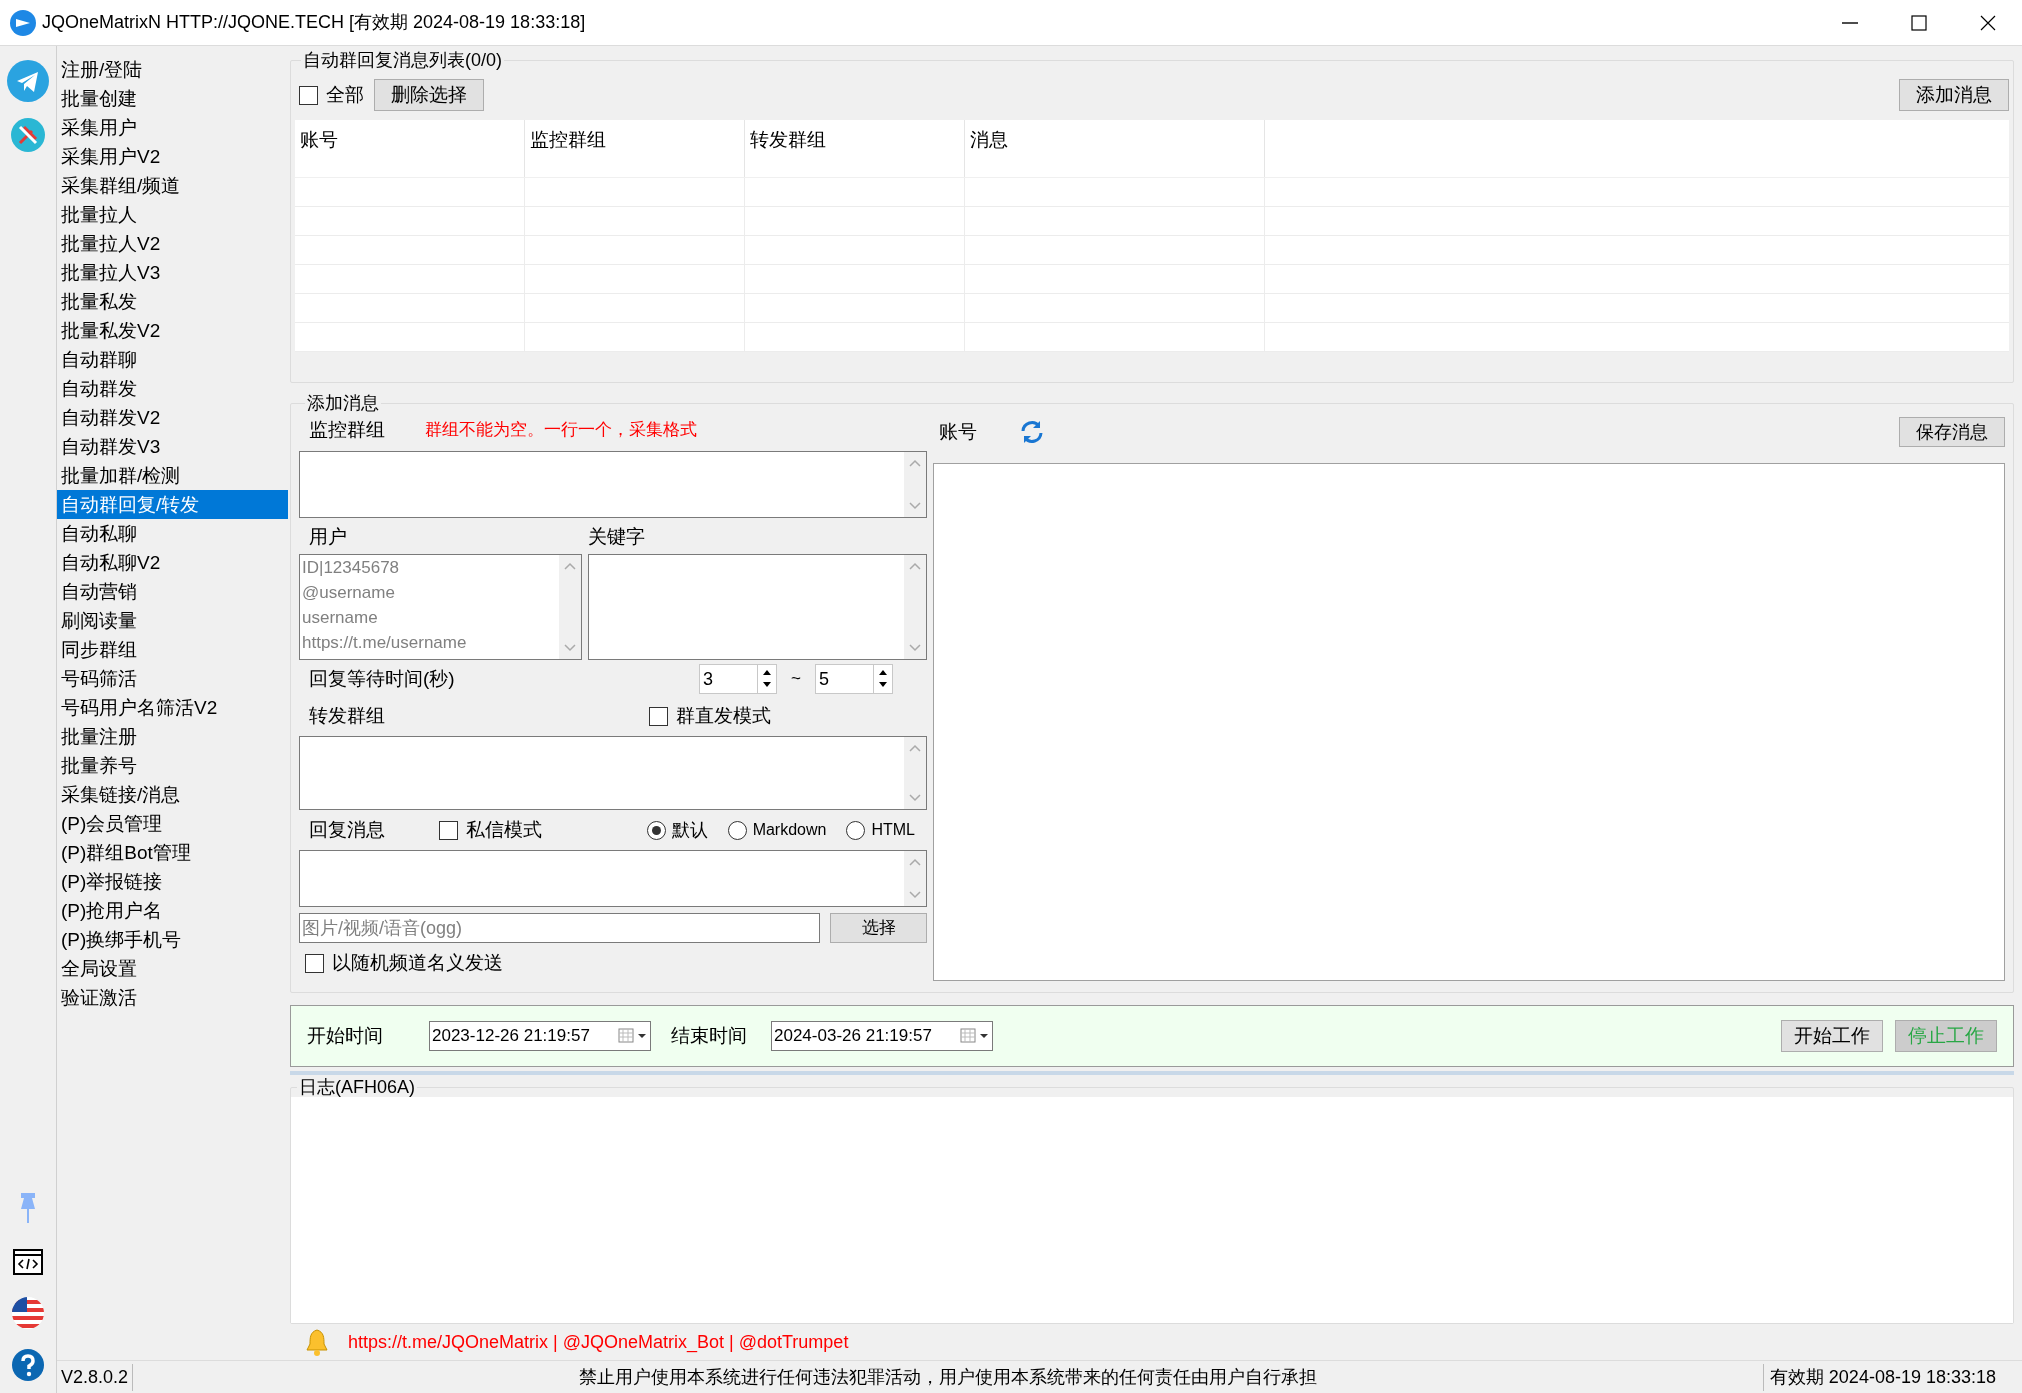  I want to click on sidebar-item: 自动群回复/转发, so click(172, 504).